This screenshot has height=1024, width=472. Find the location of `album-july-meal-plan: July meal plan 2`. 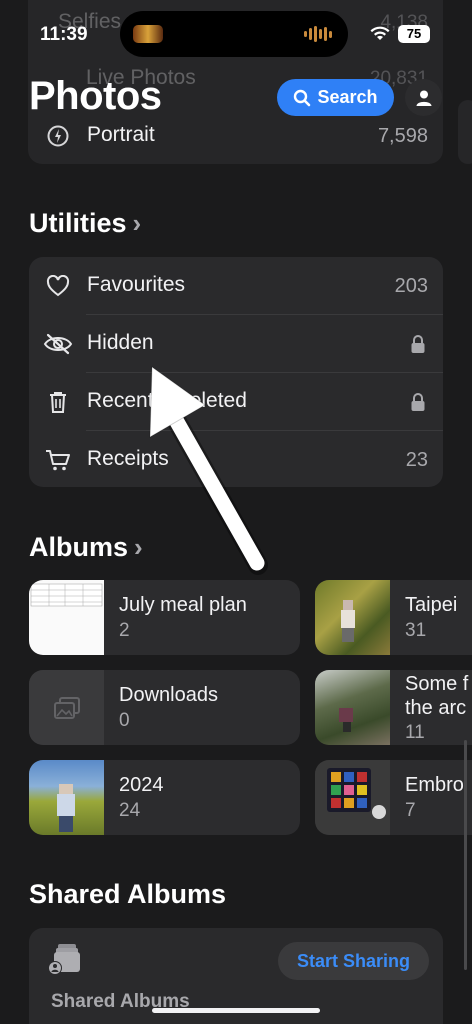

album-july-meal-plan: July meal plan 2 is located at coordinates (164, 617).